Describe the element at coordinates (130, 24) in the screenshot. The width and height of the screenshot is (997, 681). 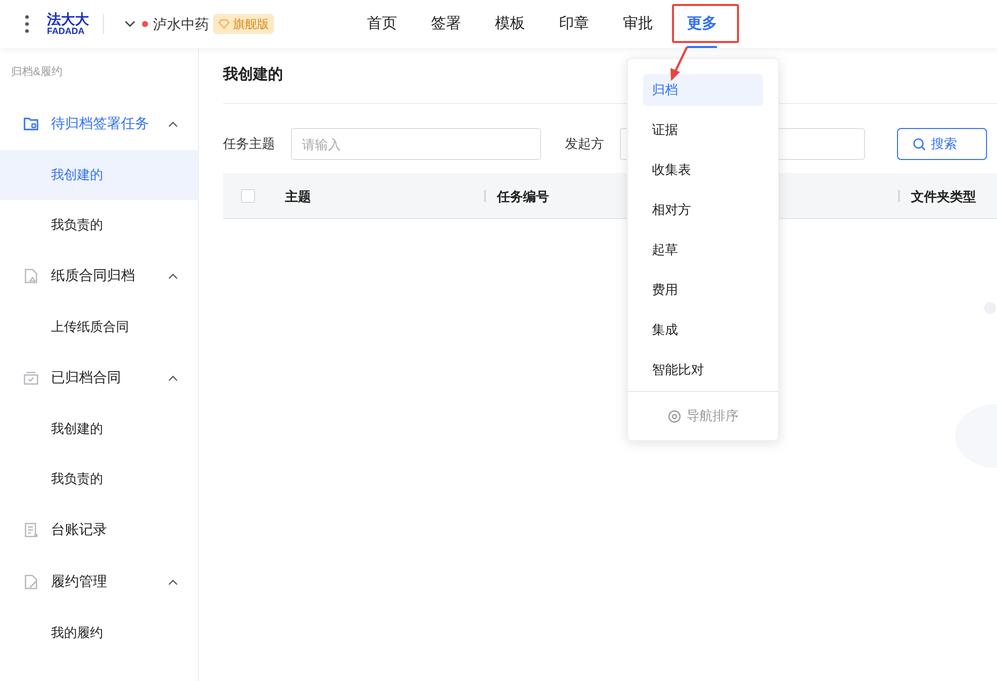
I see `chevron-down-icon` at that location.